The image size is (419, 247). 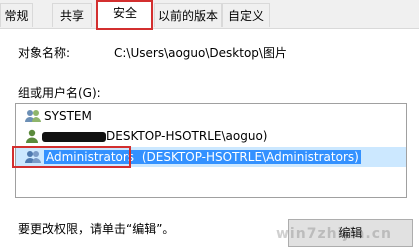 I want to click on object-name-value: C:\Users\aoguo\Desktop\图片, so click(x=200, y=53).